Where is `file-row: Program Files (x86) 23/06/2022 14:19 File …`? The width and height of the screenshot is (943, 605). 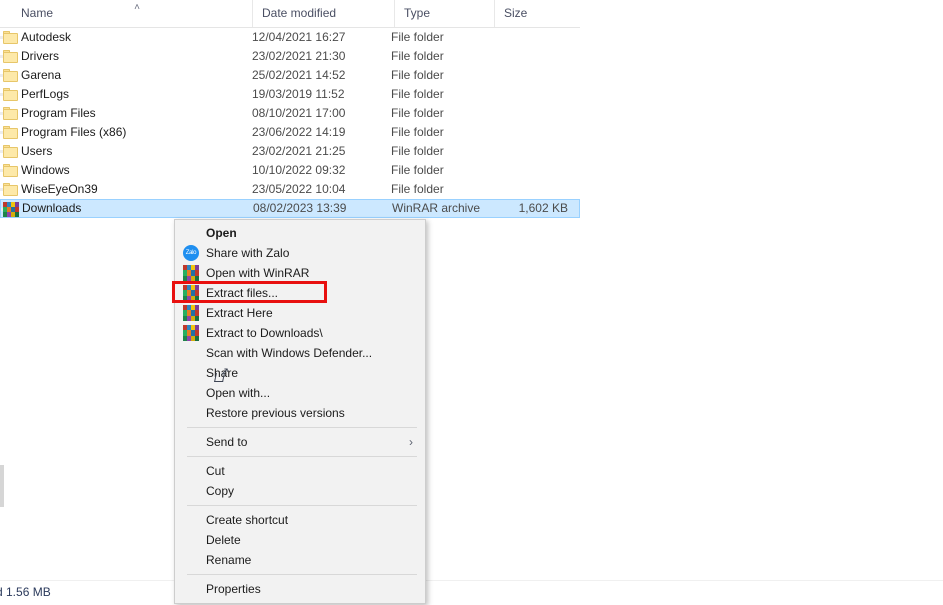 file-row: Program Files (x86) 23/06/2022 14:19 File … is located at coordinates (290, 132).